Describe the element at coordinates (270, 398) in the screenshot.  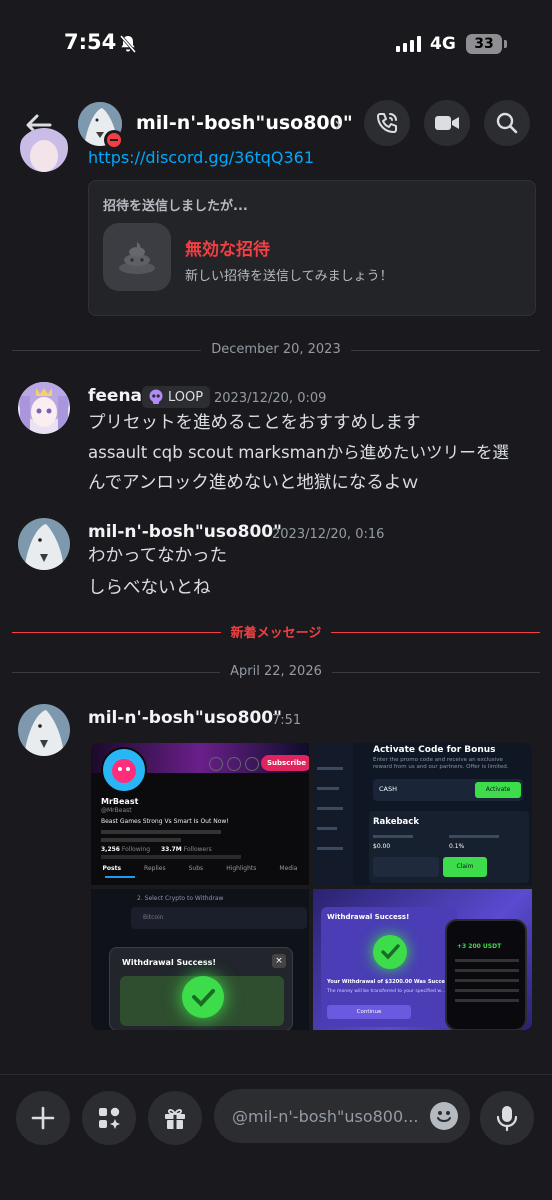
I see `message-timestamp: 2023/12/20, 0:09` at that location.